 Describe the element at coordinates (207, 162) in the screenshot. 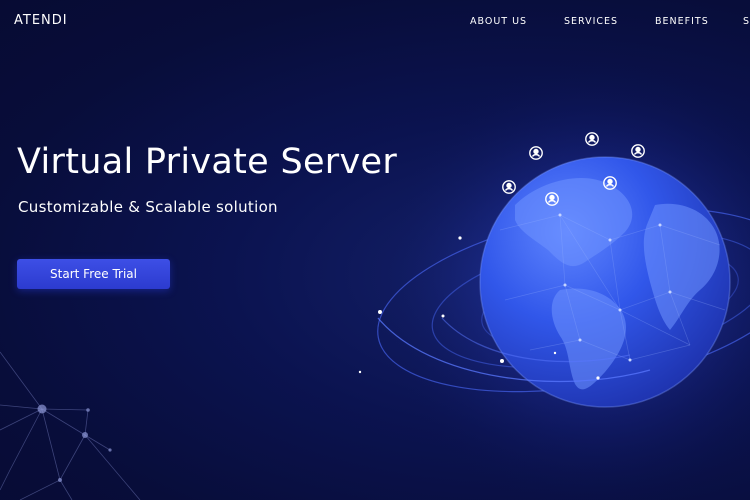

I see `hero-title: Virtual Private Server` at that location.